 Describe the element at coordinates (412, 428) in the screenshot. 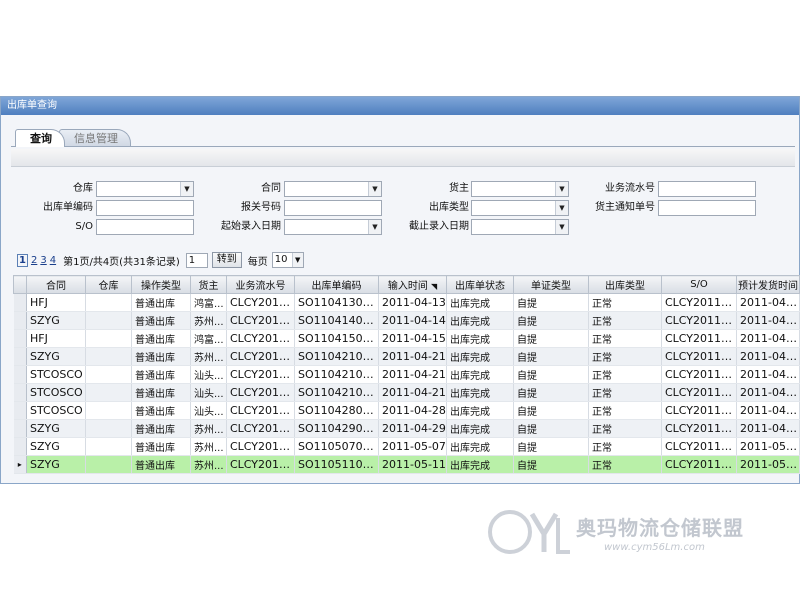

I see `cell-input-time: 2011-04-29` at that location.